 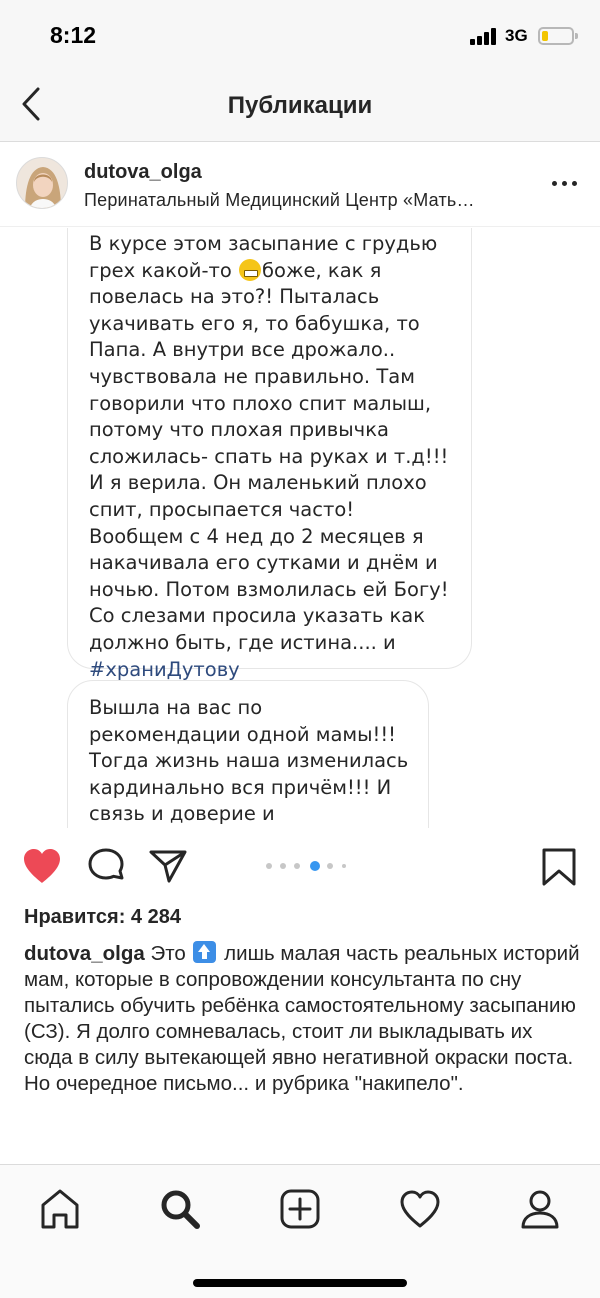 I want to click on message-text: В курсе этом засыпание с грудью, so click(x=263, y=243).